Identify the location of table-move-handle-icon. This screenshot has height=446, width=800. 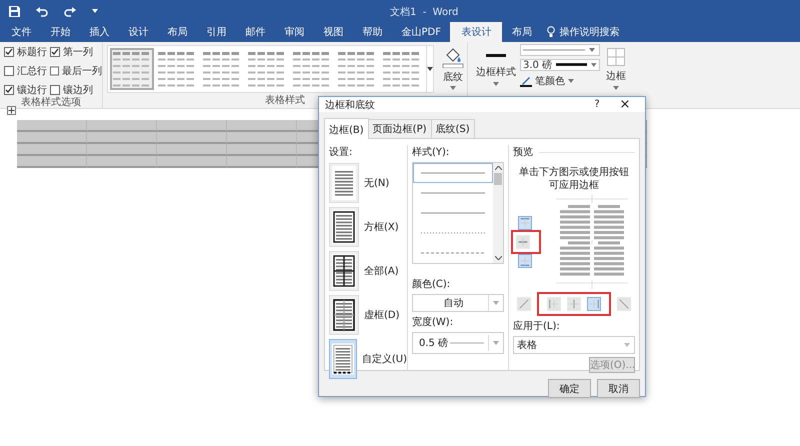
(11, 110).